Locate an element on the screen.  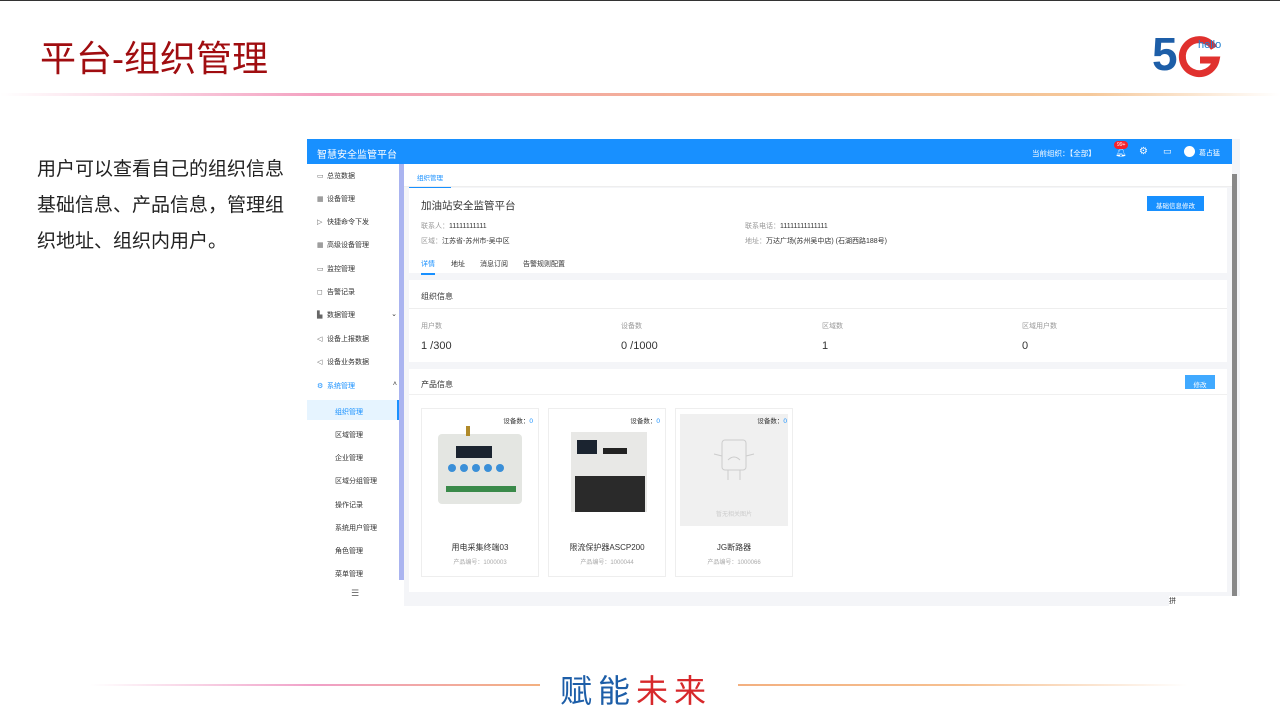
sidebar-label: 设备管理 is located at coordinates (341, 199).